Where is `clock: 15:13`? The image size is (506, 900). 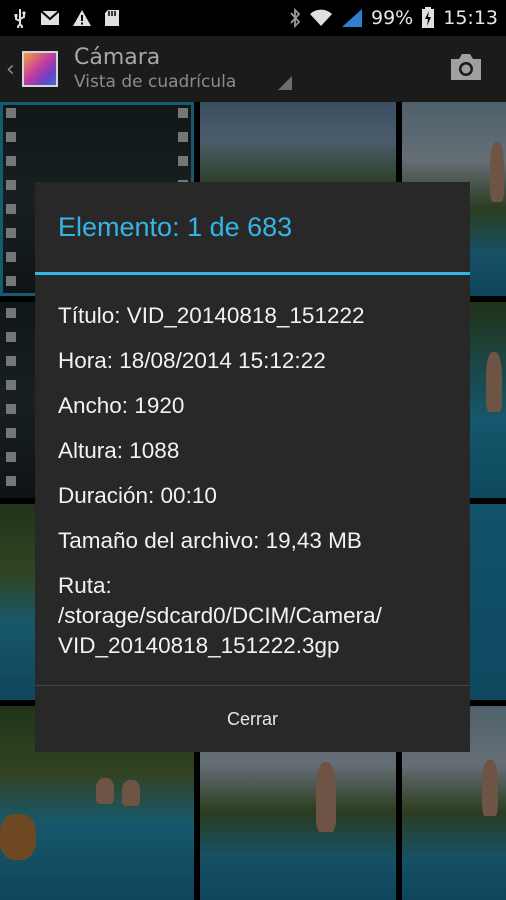 clock: 15:13 is located at coordinates (470, 18).